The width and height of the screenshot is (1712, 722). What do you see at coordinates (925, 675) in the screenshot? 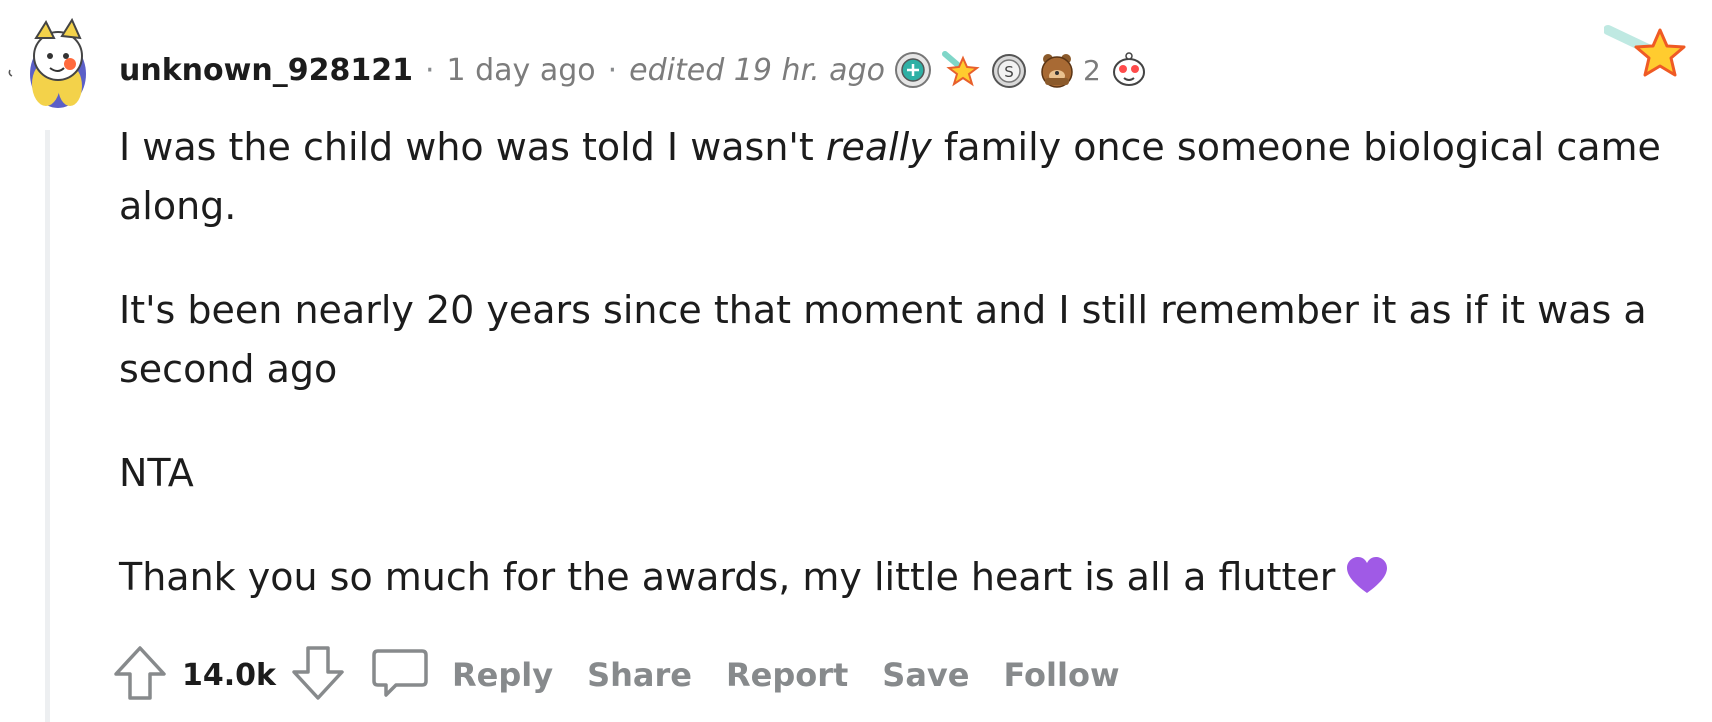
I see `save-button: Save` at bounding box center [925, 675].